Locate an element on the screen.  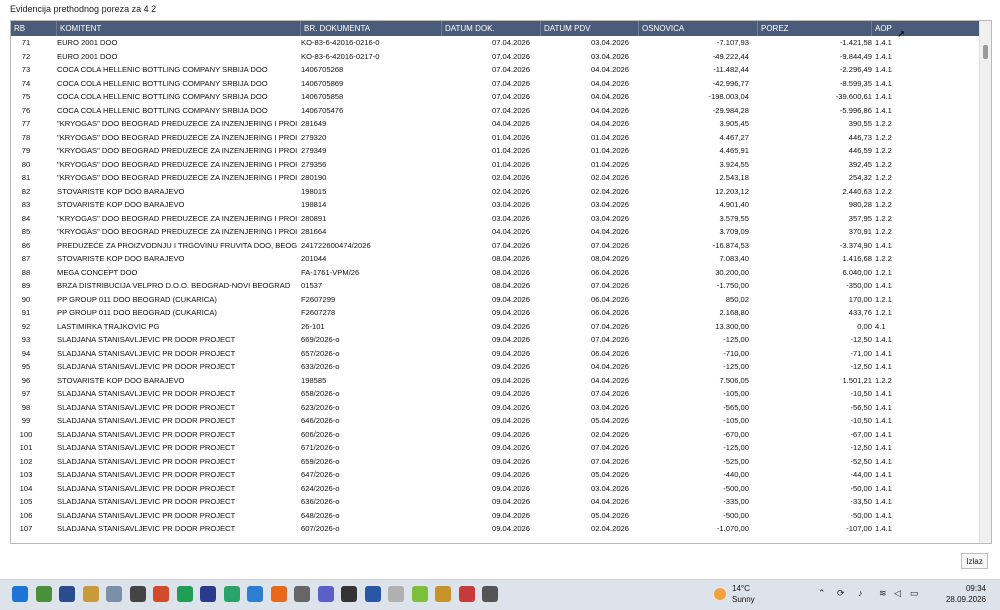
weather-desc: Sunny is located at coordinates (743, 599).